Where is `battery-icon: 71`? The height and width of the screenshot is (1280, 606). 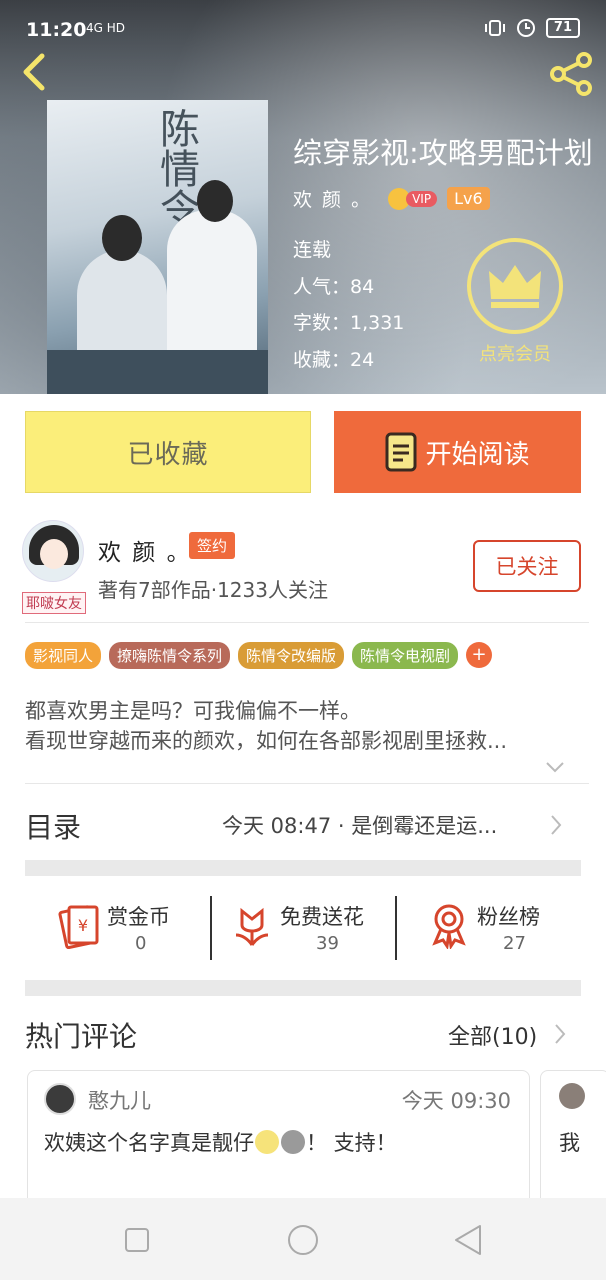 battery-icon: 71 is located at coordinates (562, 28).